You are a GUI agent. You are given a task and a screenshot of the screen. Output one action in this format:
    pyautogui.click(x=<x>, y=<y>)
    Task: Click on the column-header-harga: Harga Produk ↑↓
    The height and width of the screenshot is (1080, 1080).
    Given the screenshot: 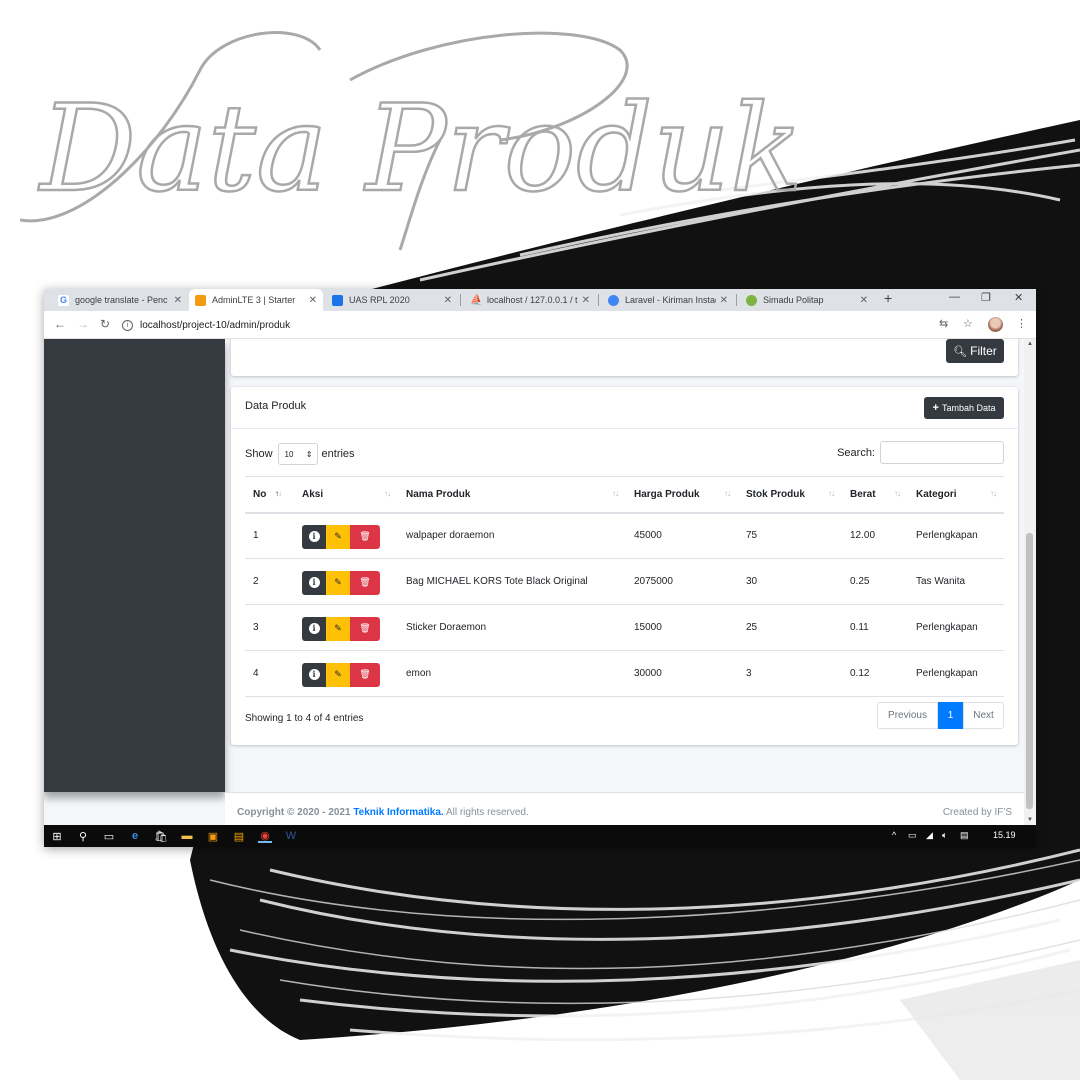 What is the action you would take?
    pyautogui.click(x=682, y=495)
    